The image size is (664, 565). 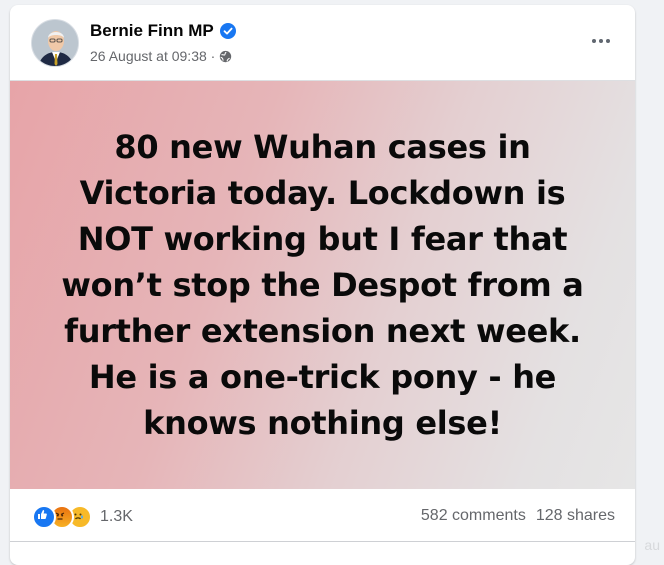 I want to click on more-options-button, so click(x=601, y=41).